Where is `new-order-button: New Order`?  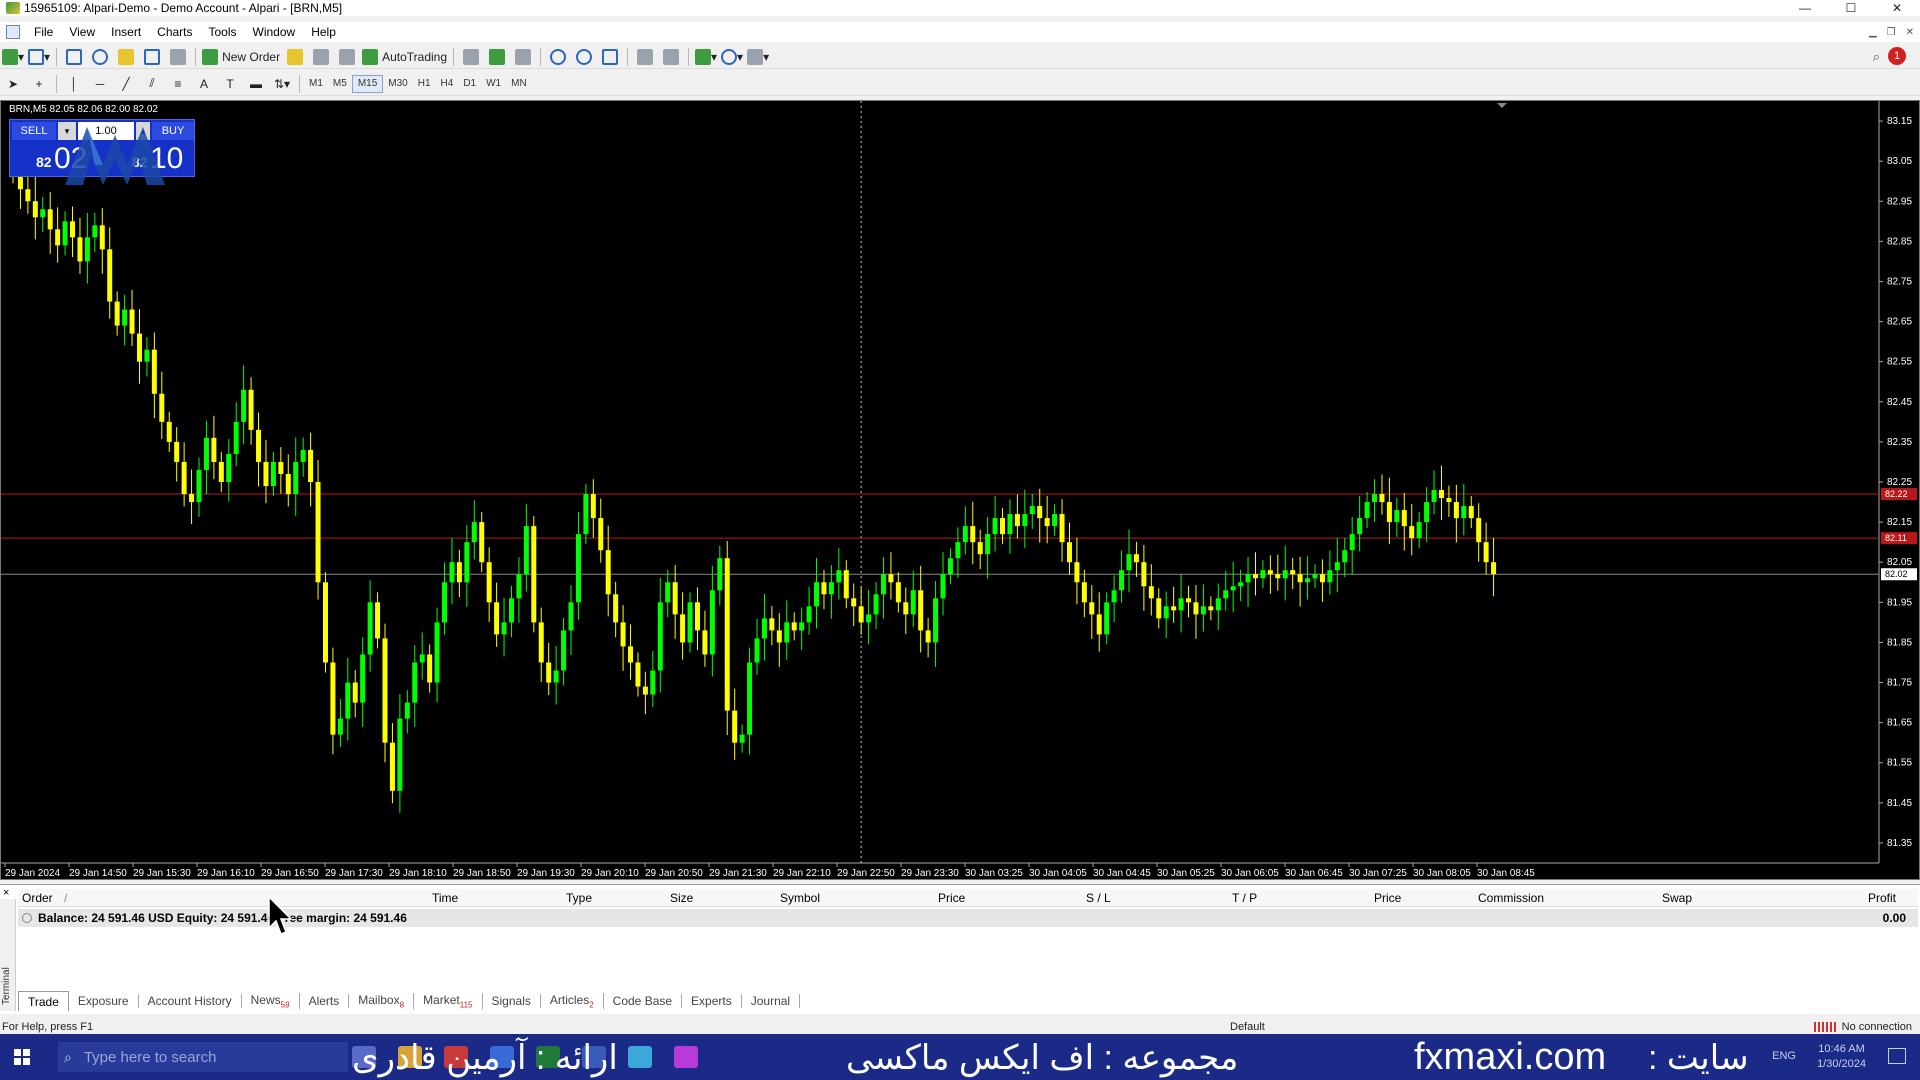
new-order-button: New Order is located at coordinates (241, 57).